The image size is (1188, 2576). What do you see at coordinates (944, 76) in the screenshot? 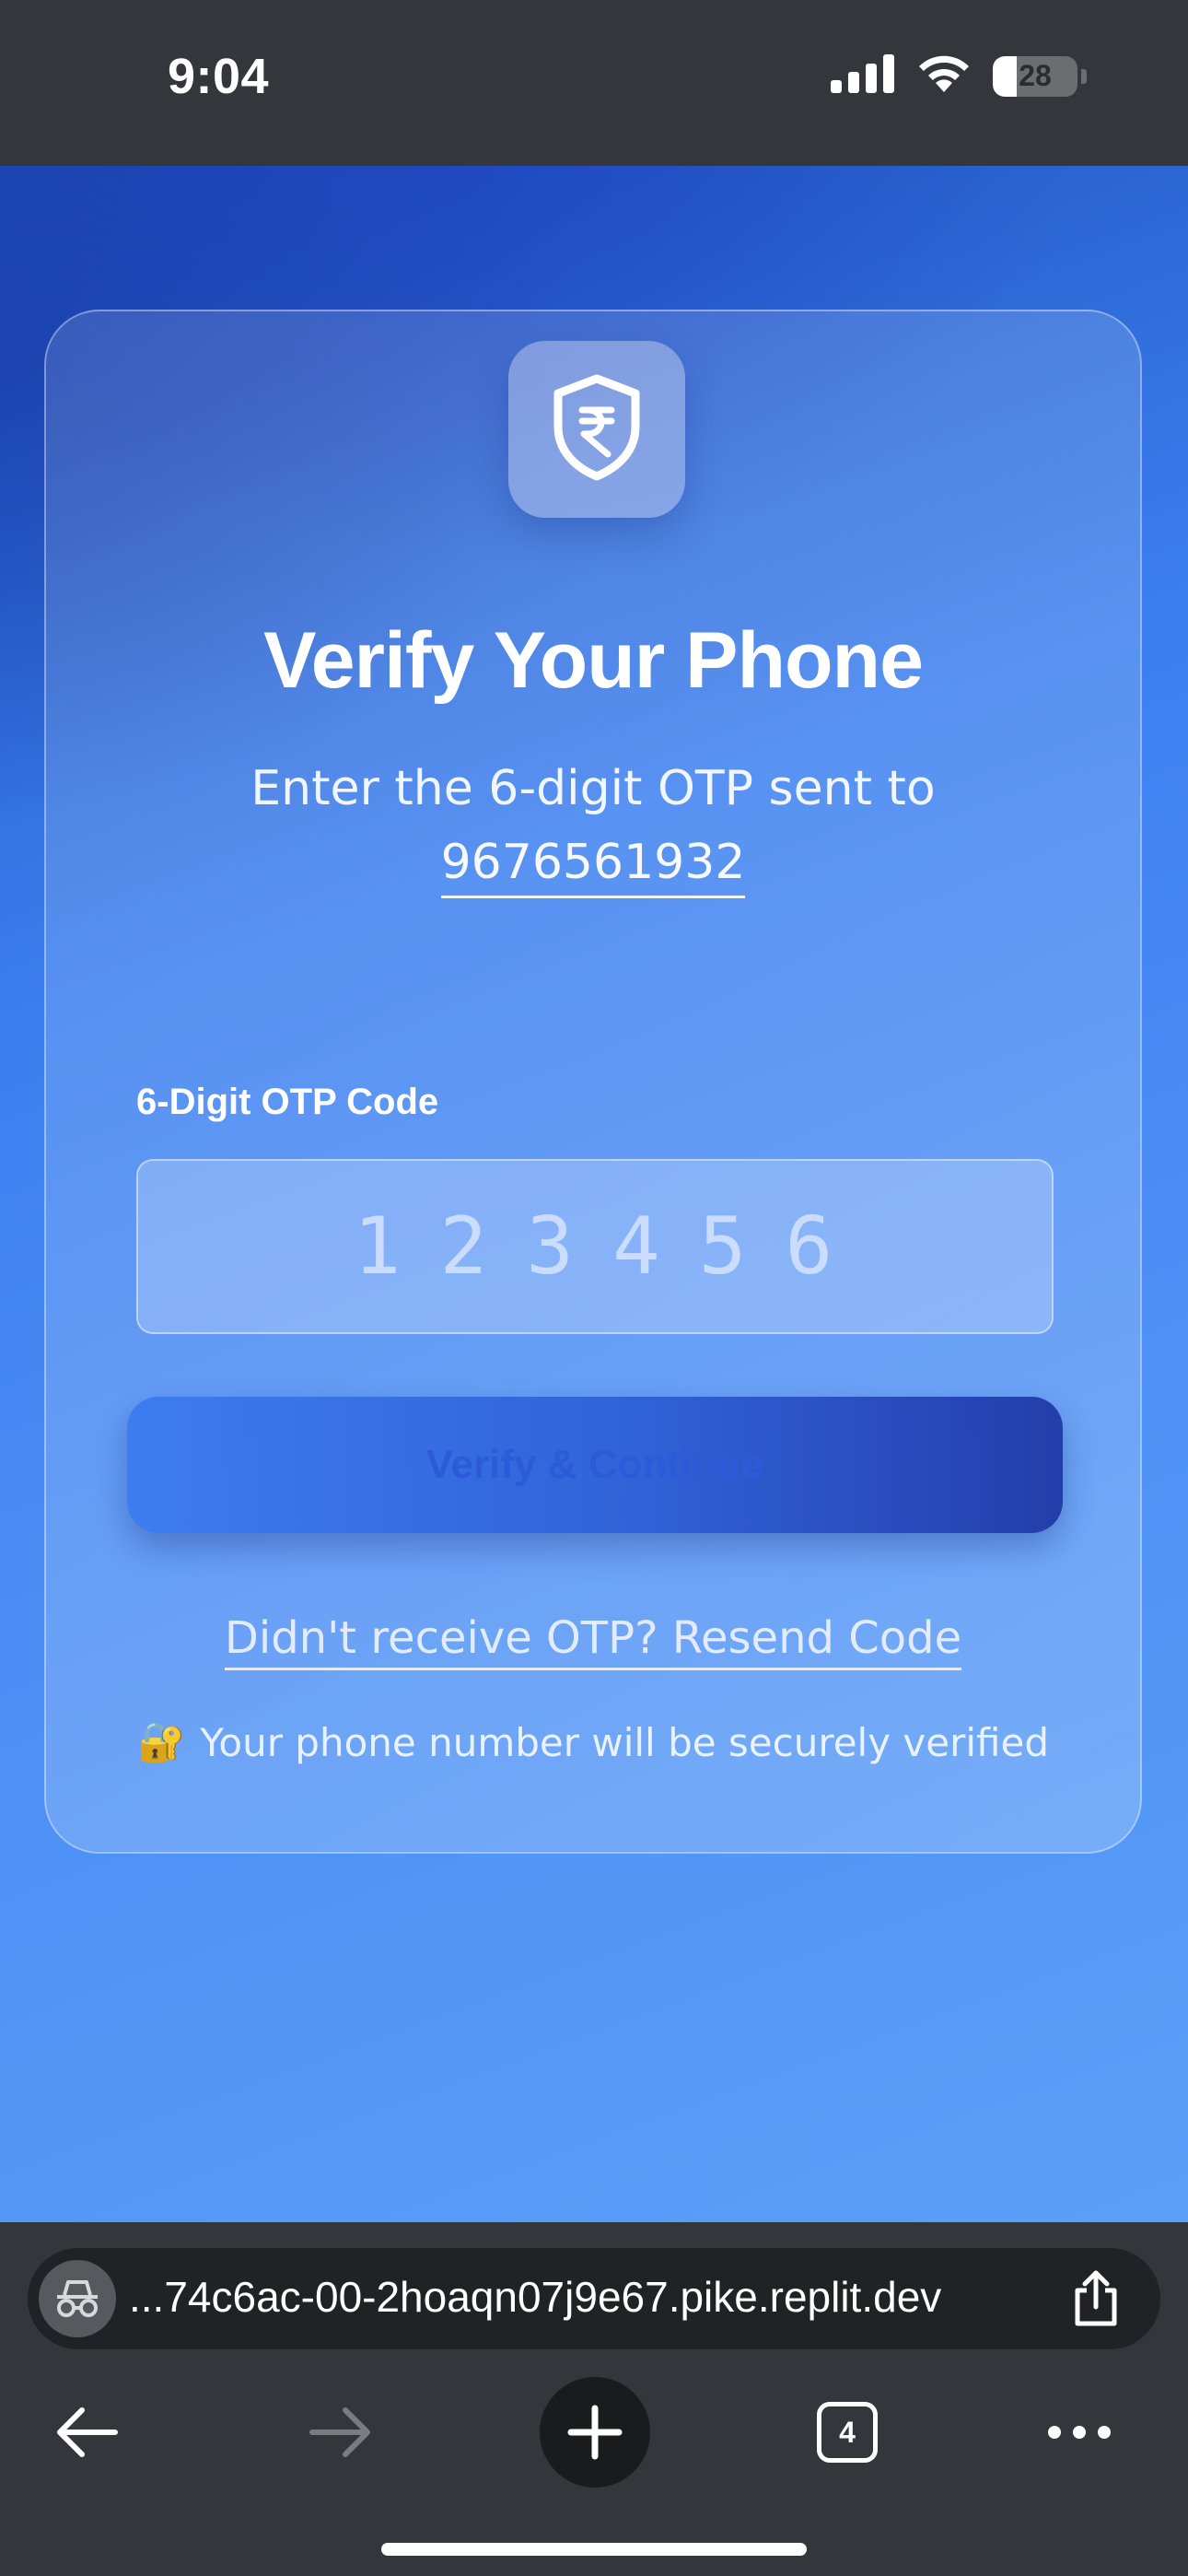
I see `wifi-icon` at bounding box center [944, 76].